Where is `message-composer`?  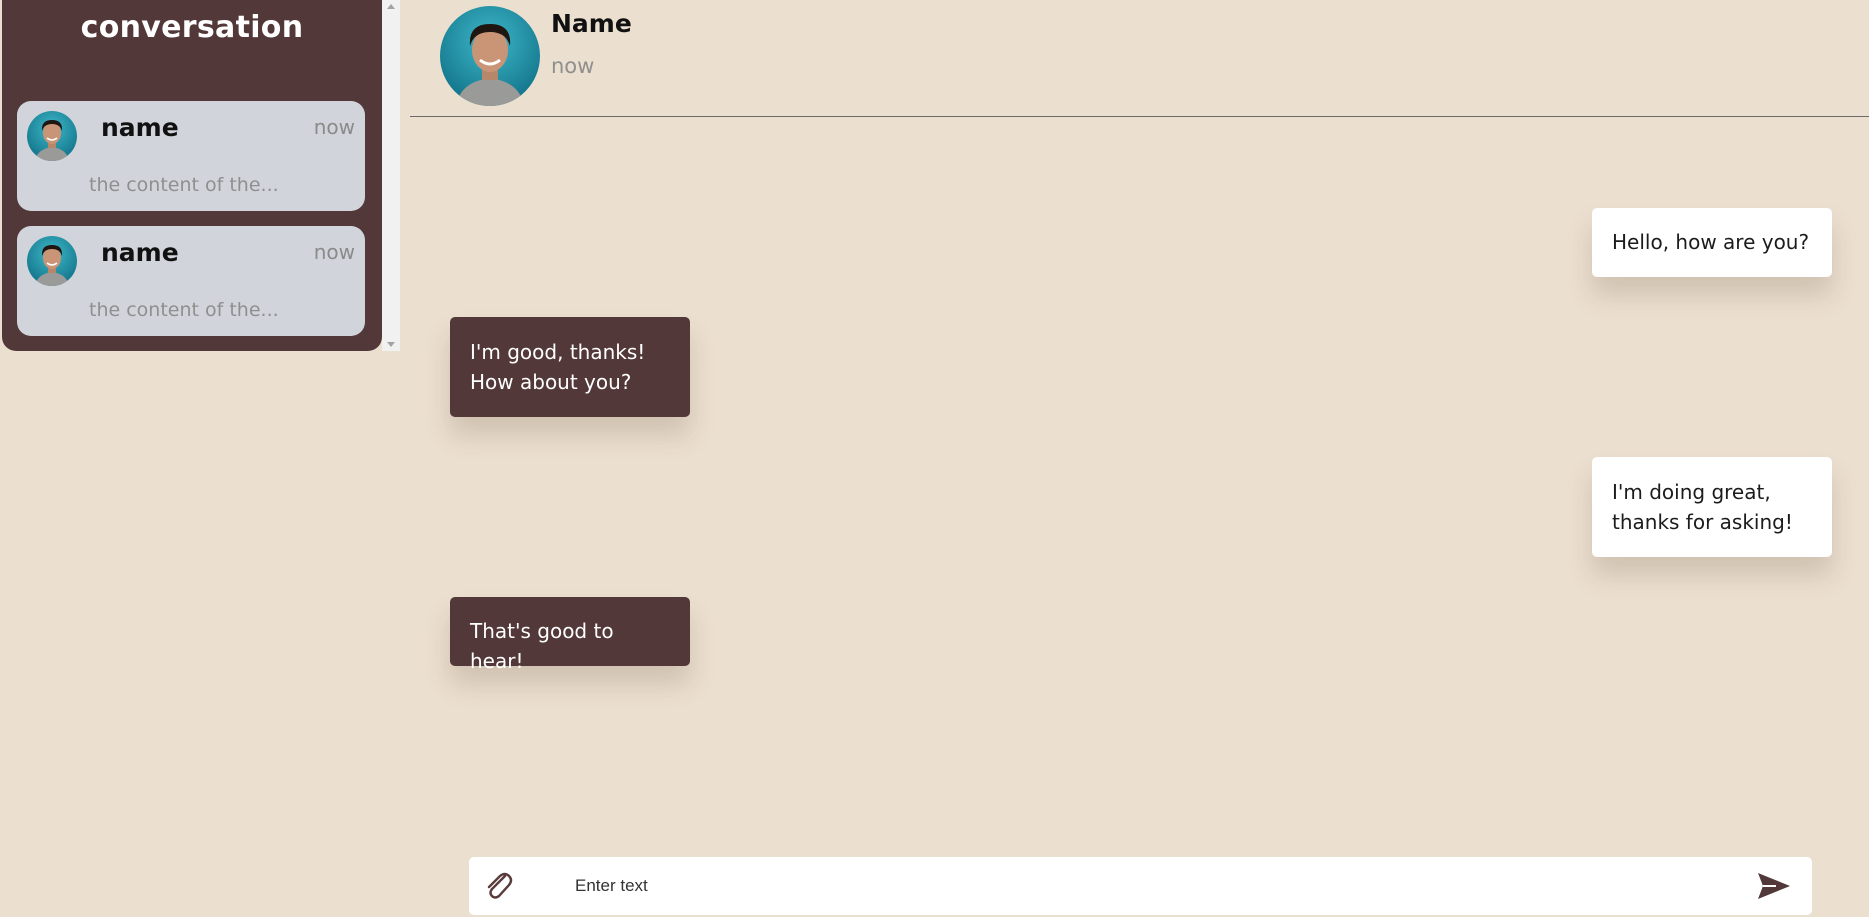 message-composer is located at coordinates (1140, 886).